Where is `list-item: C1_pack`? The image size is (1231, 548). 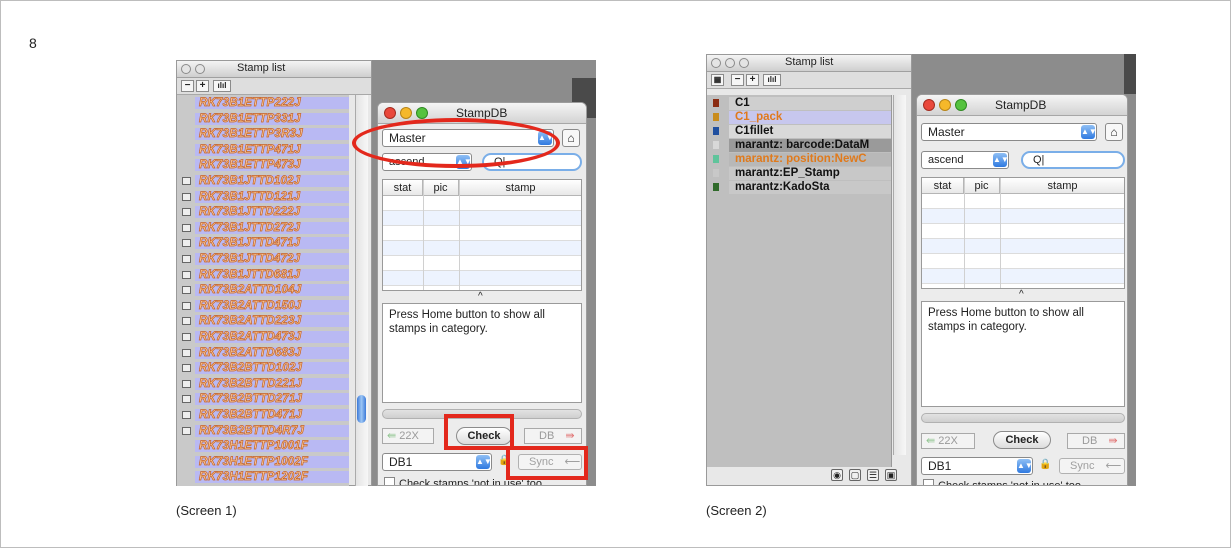 list-item: C1_pack is located at coordinates (799, 117).